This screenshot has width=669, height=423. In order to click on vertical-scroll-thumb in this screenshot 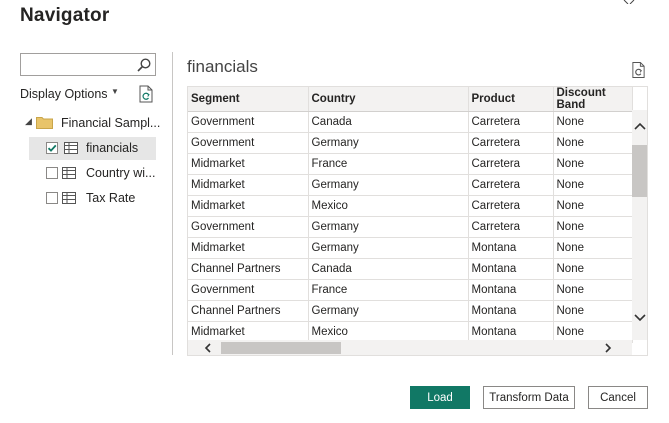, I will do `click(639, 171)`.